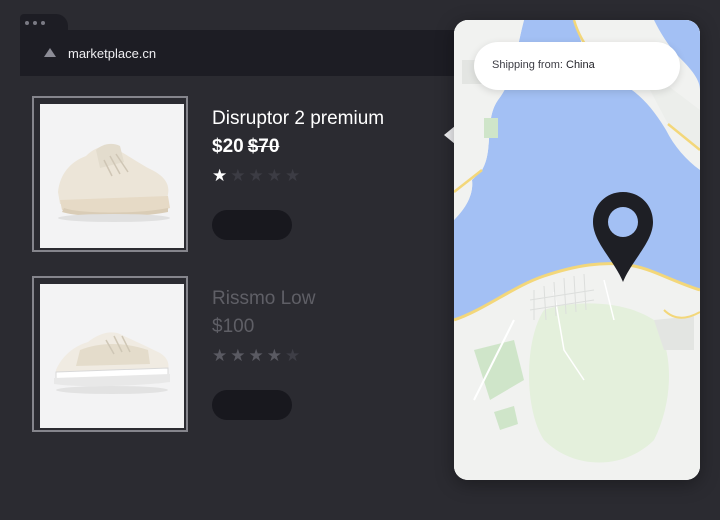  I want to click on shipping-origin-text: Shipping from: China, so click(543, 65).